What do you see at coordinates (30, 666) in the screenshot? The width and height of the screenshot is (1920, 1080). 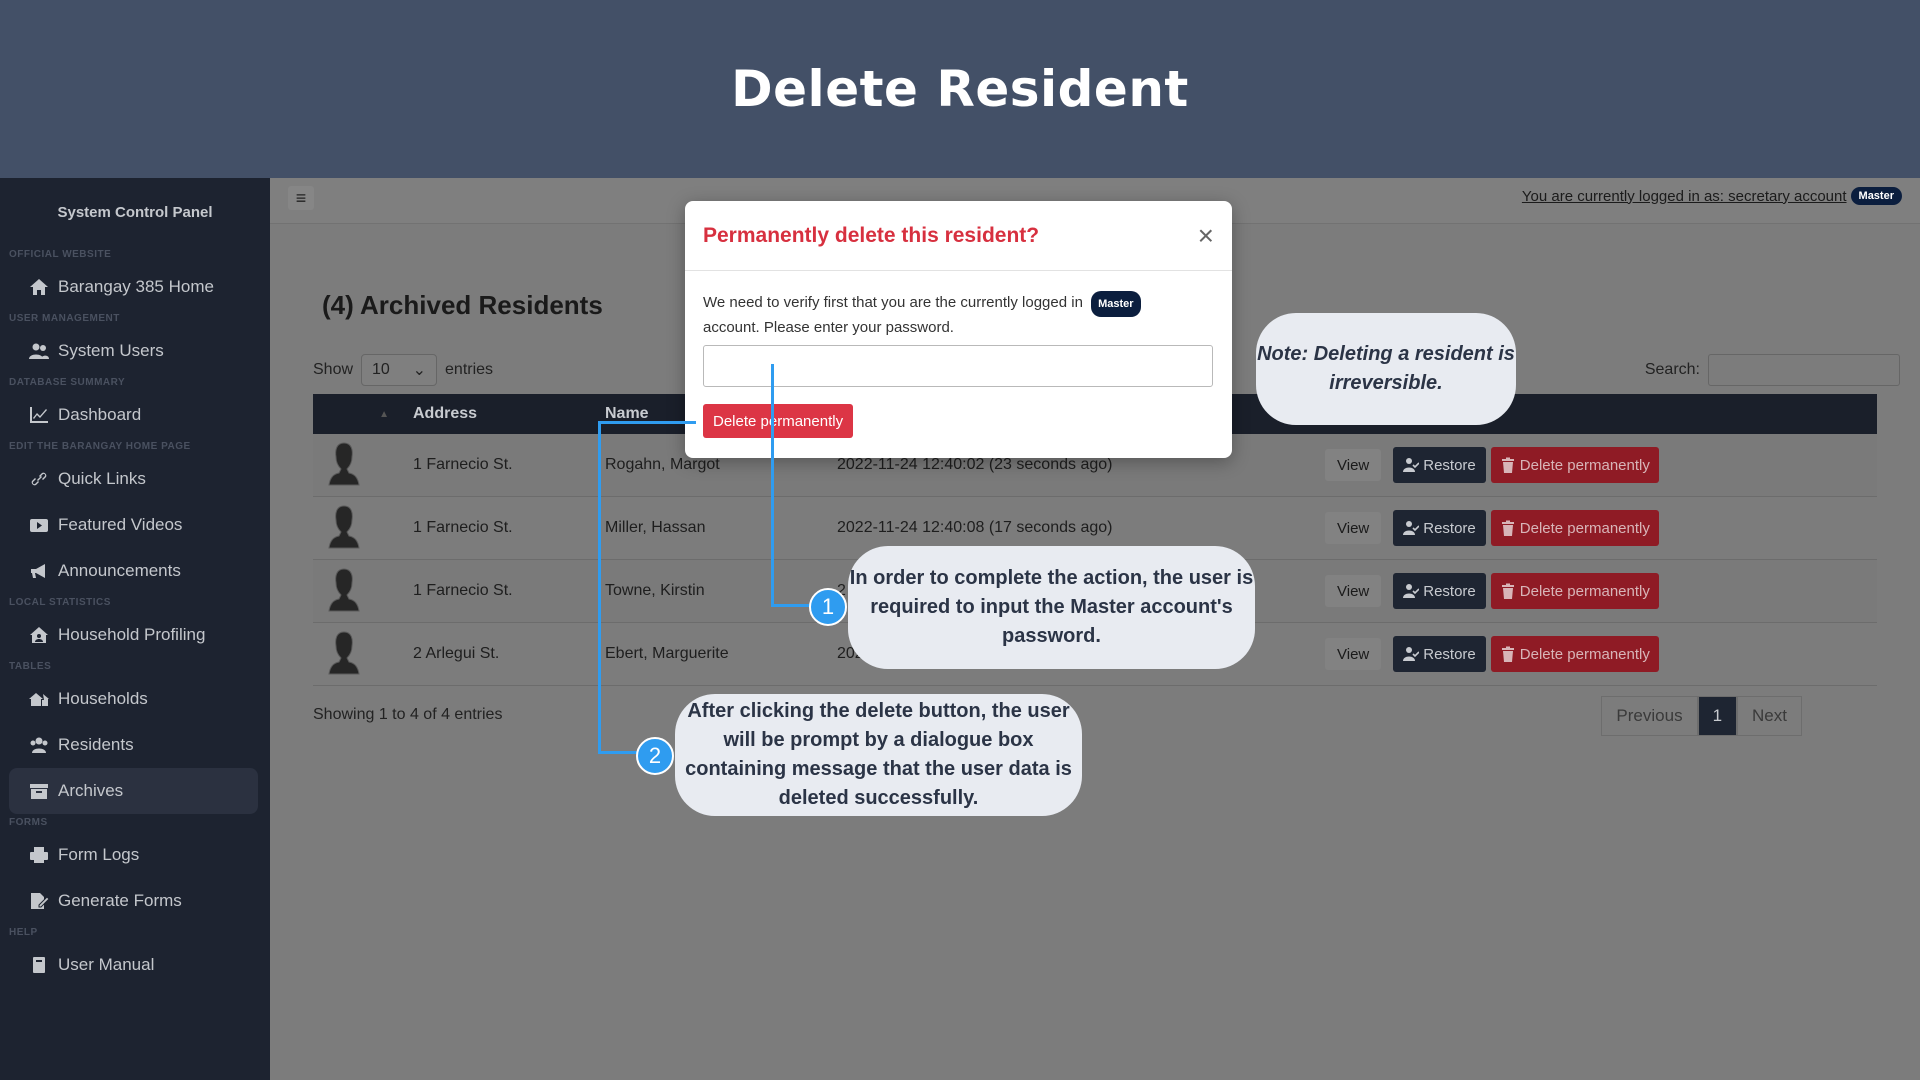 I see `section-tables: TABLES` at bounding box center [30, 666].